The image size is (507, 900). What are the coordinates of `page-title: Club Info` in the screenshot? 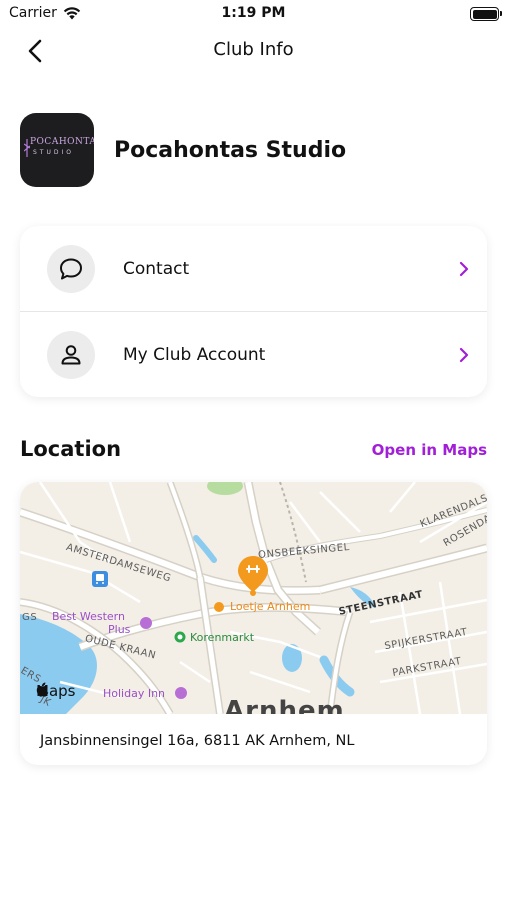 It's located at (253, 49).